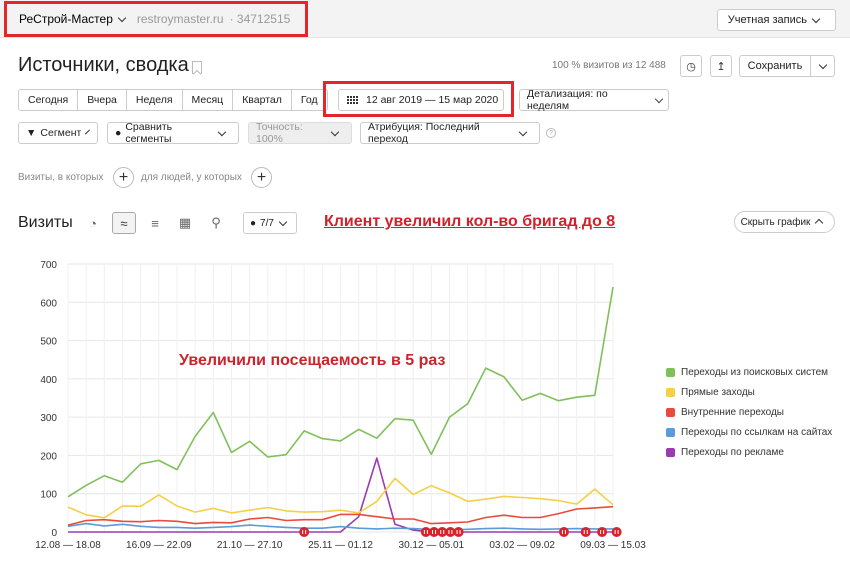 The height and width of the screenshot is (578, 850). I want to click on period-selector: Сегодня Вчера Неделя Месяц Квартал Год, so click(173, 100).